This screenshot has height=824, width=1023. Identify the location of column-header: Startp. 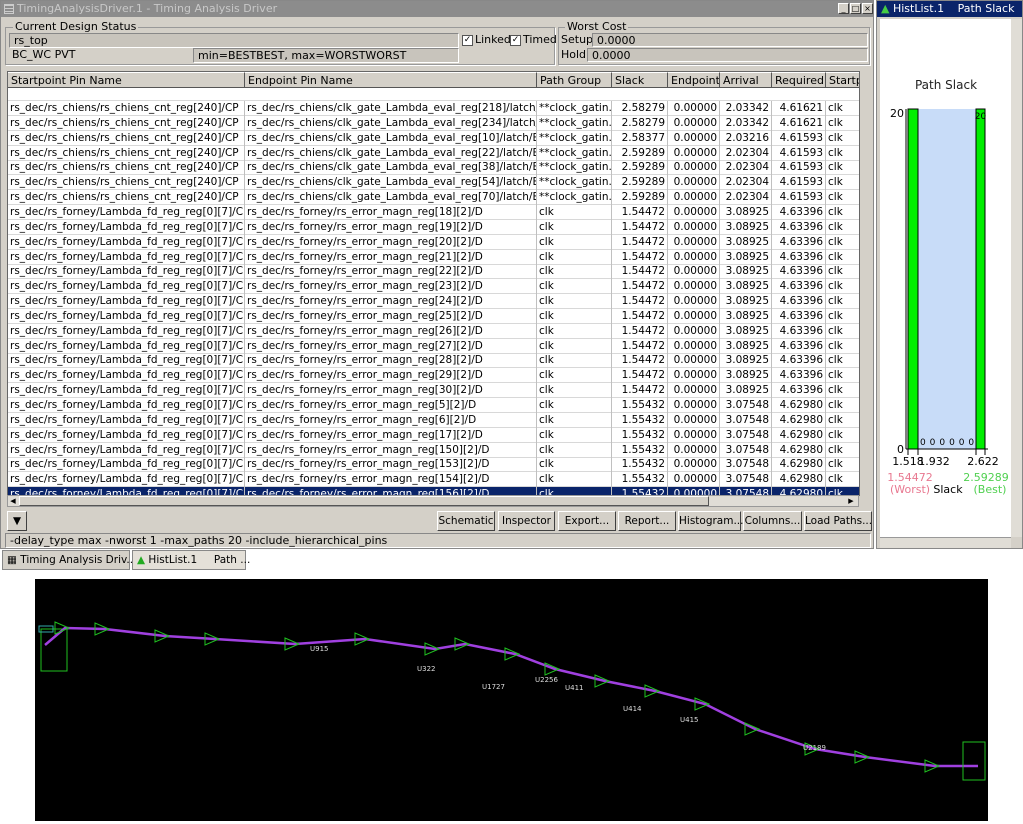
(842, 80).